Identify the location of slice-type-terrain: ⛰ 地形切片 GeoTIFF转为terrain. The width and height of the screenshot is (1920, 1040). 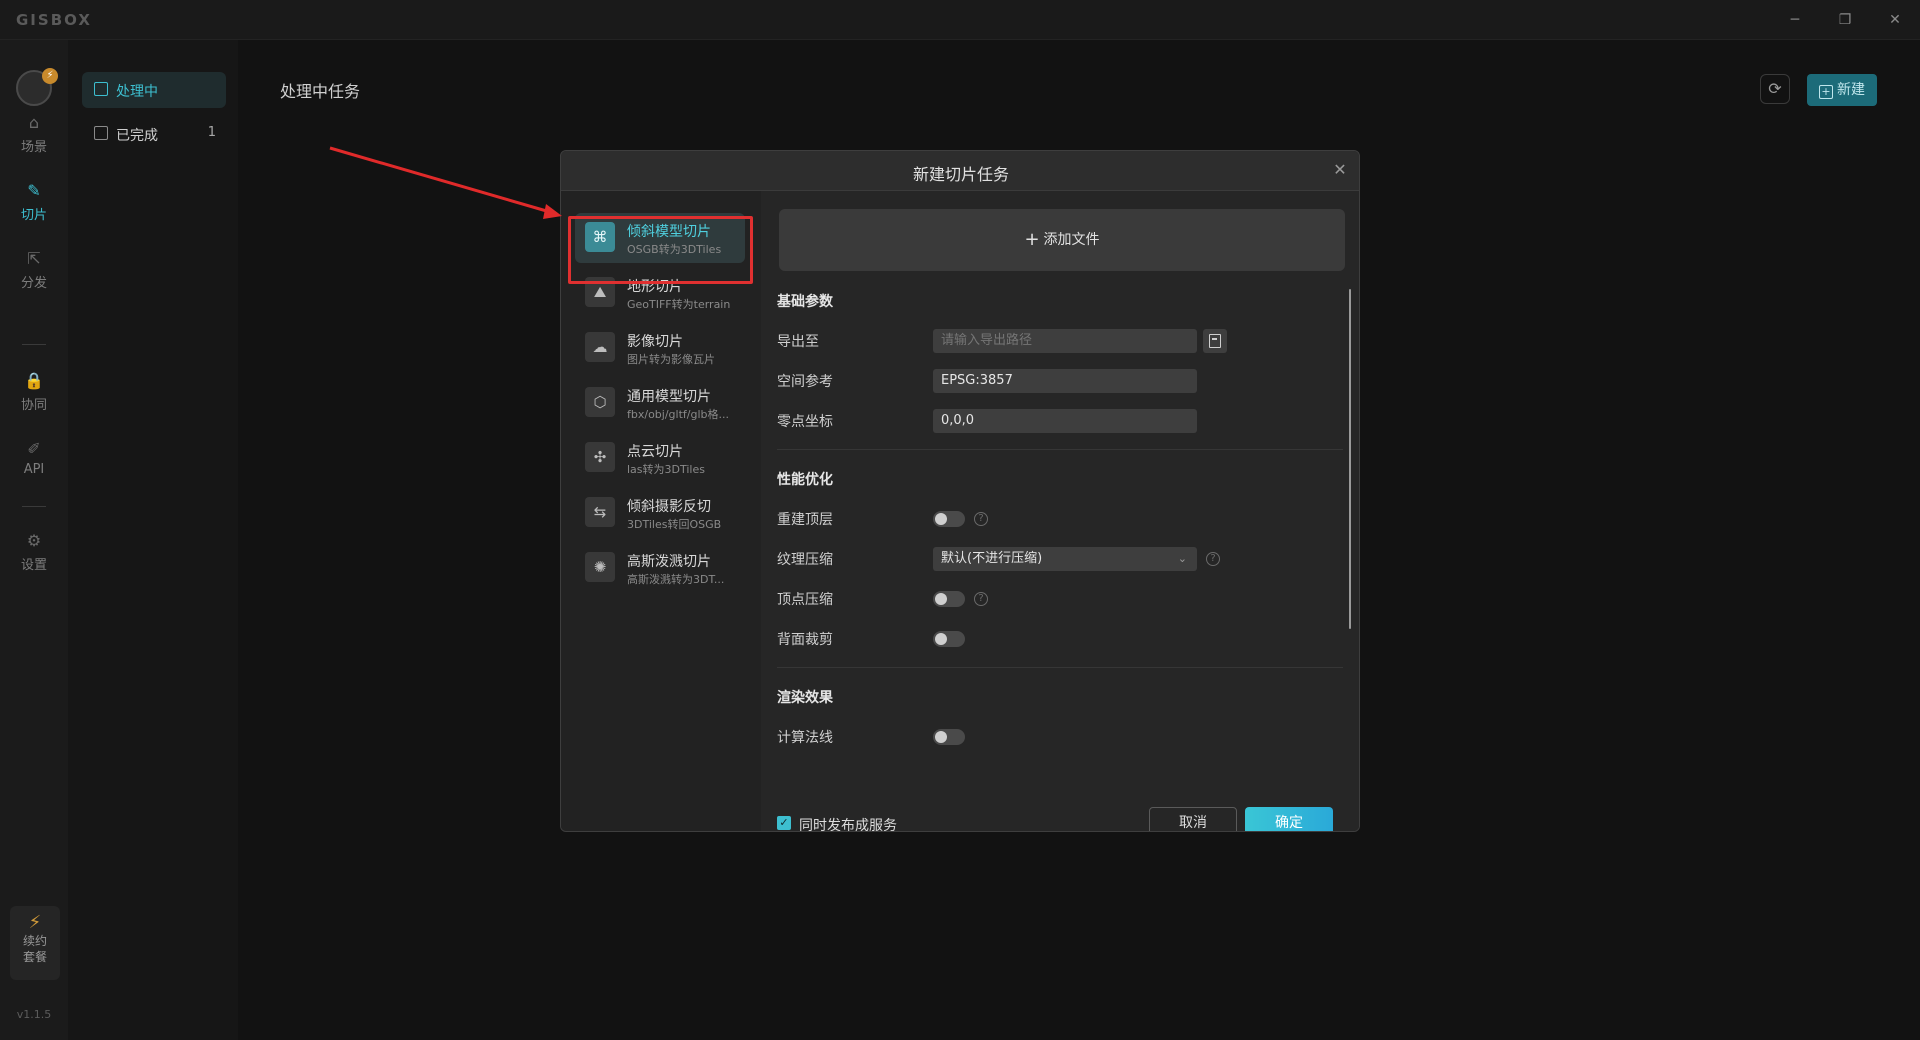
(660, 293).